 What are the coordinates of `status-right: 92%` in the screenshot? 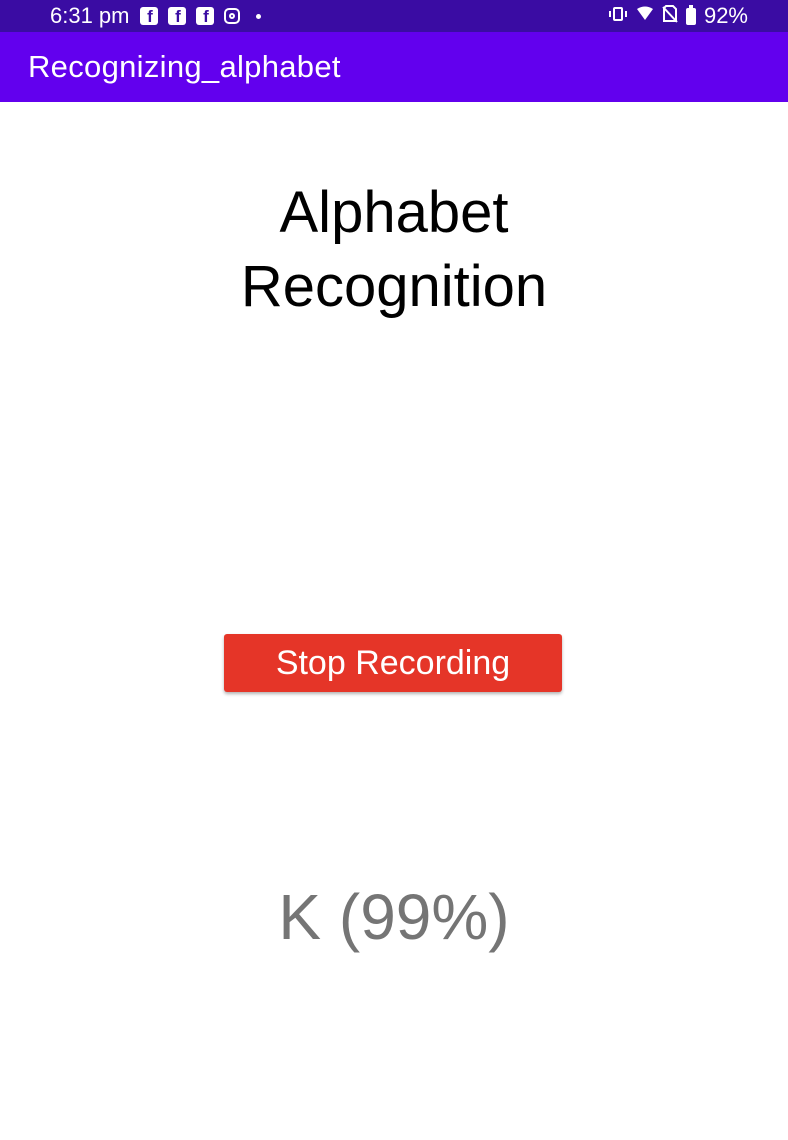 It's located at (678, 16).